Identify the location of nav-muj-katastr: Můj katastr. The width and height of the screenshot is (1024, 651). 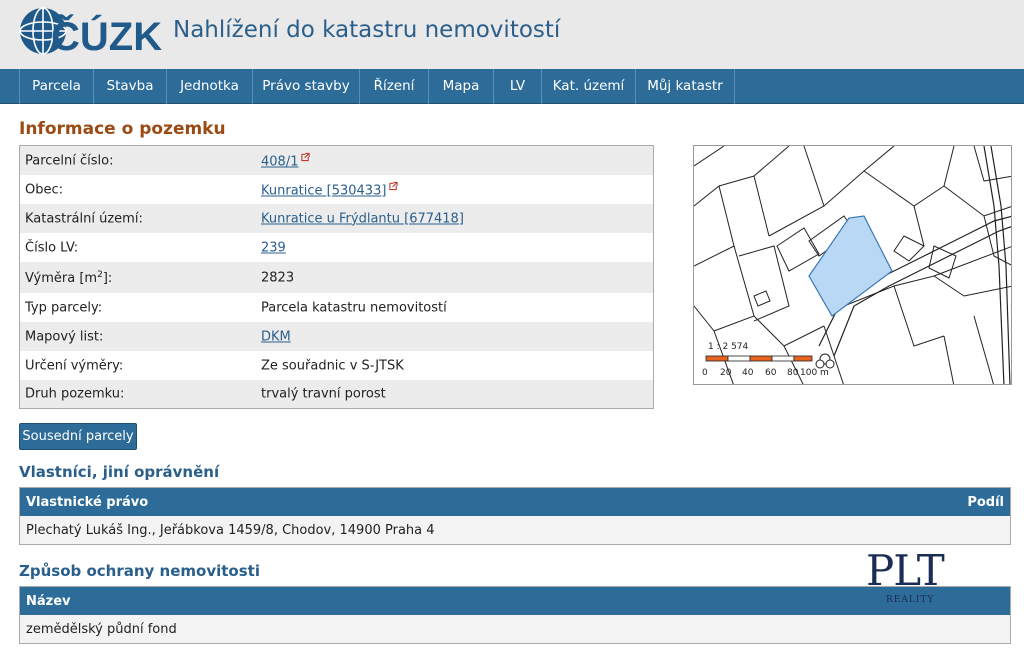
(685, 86).